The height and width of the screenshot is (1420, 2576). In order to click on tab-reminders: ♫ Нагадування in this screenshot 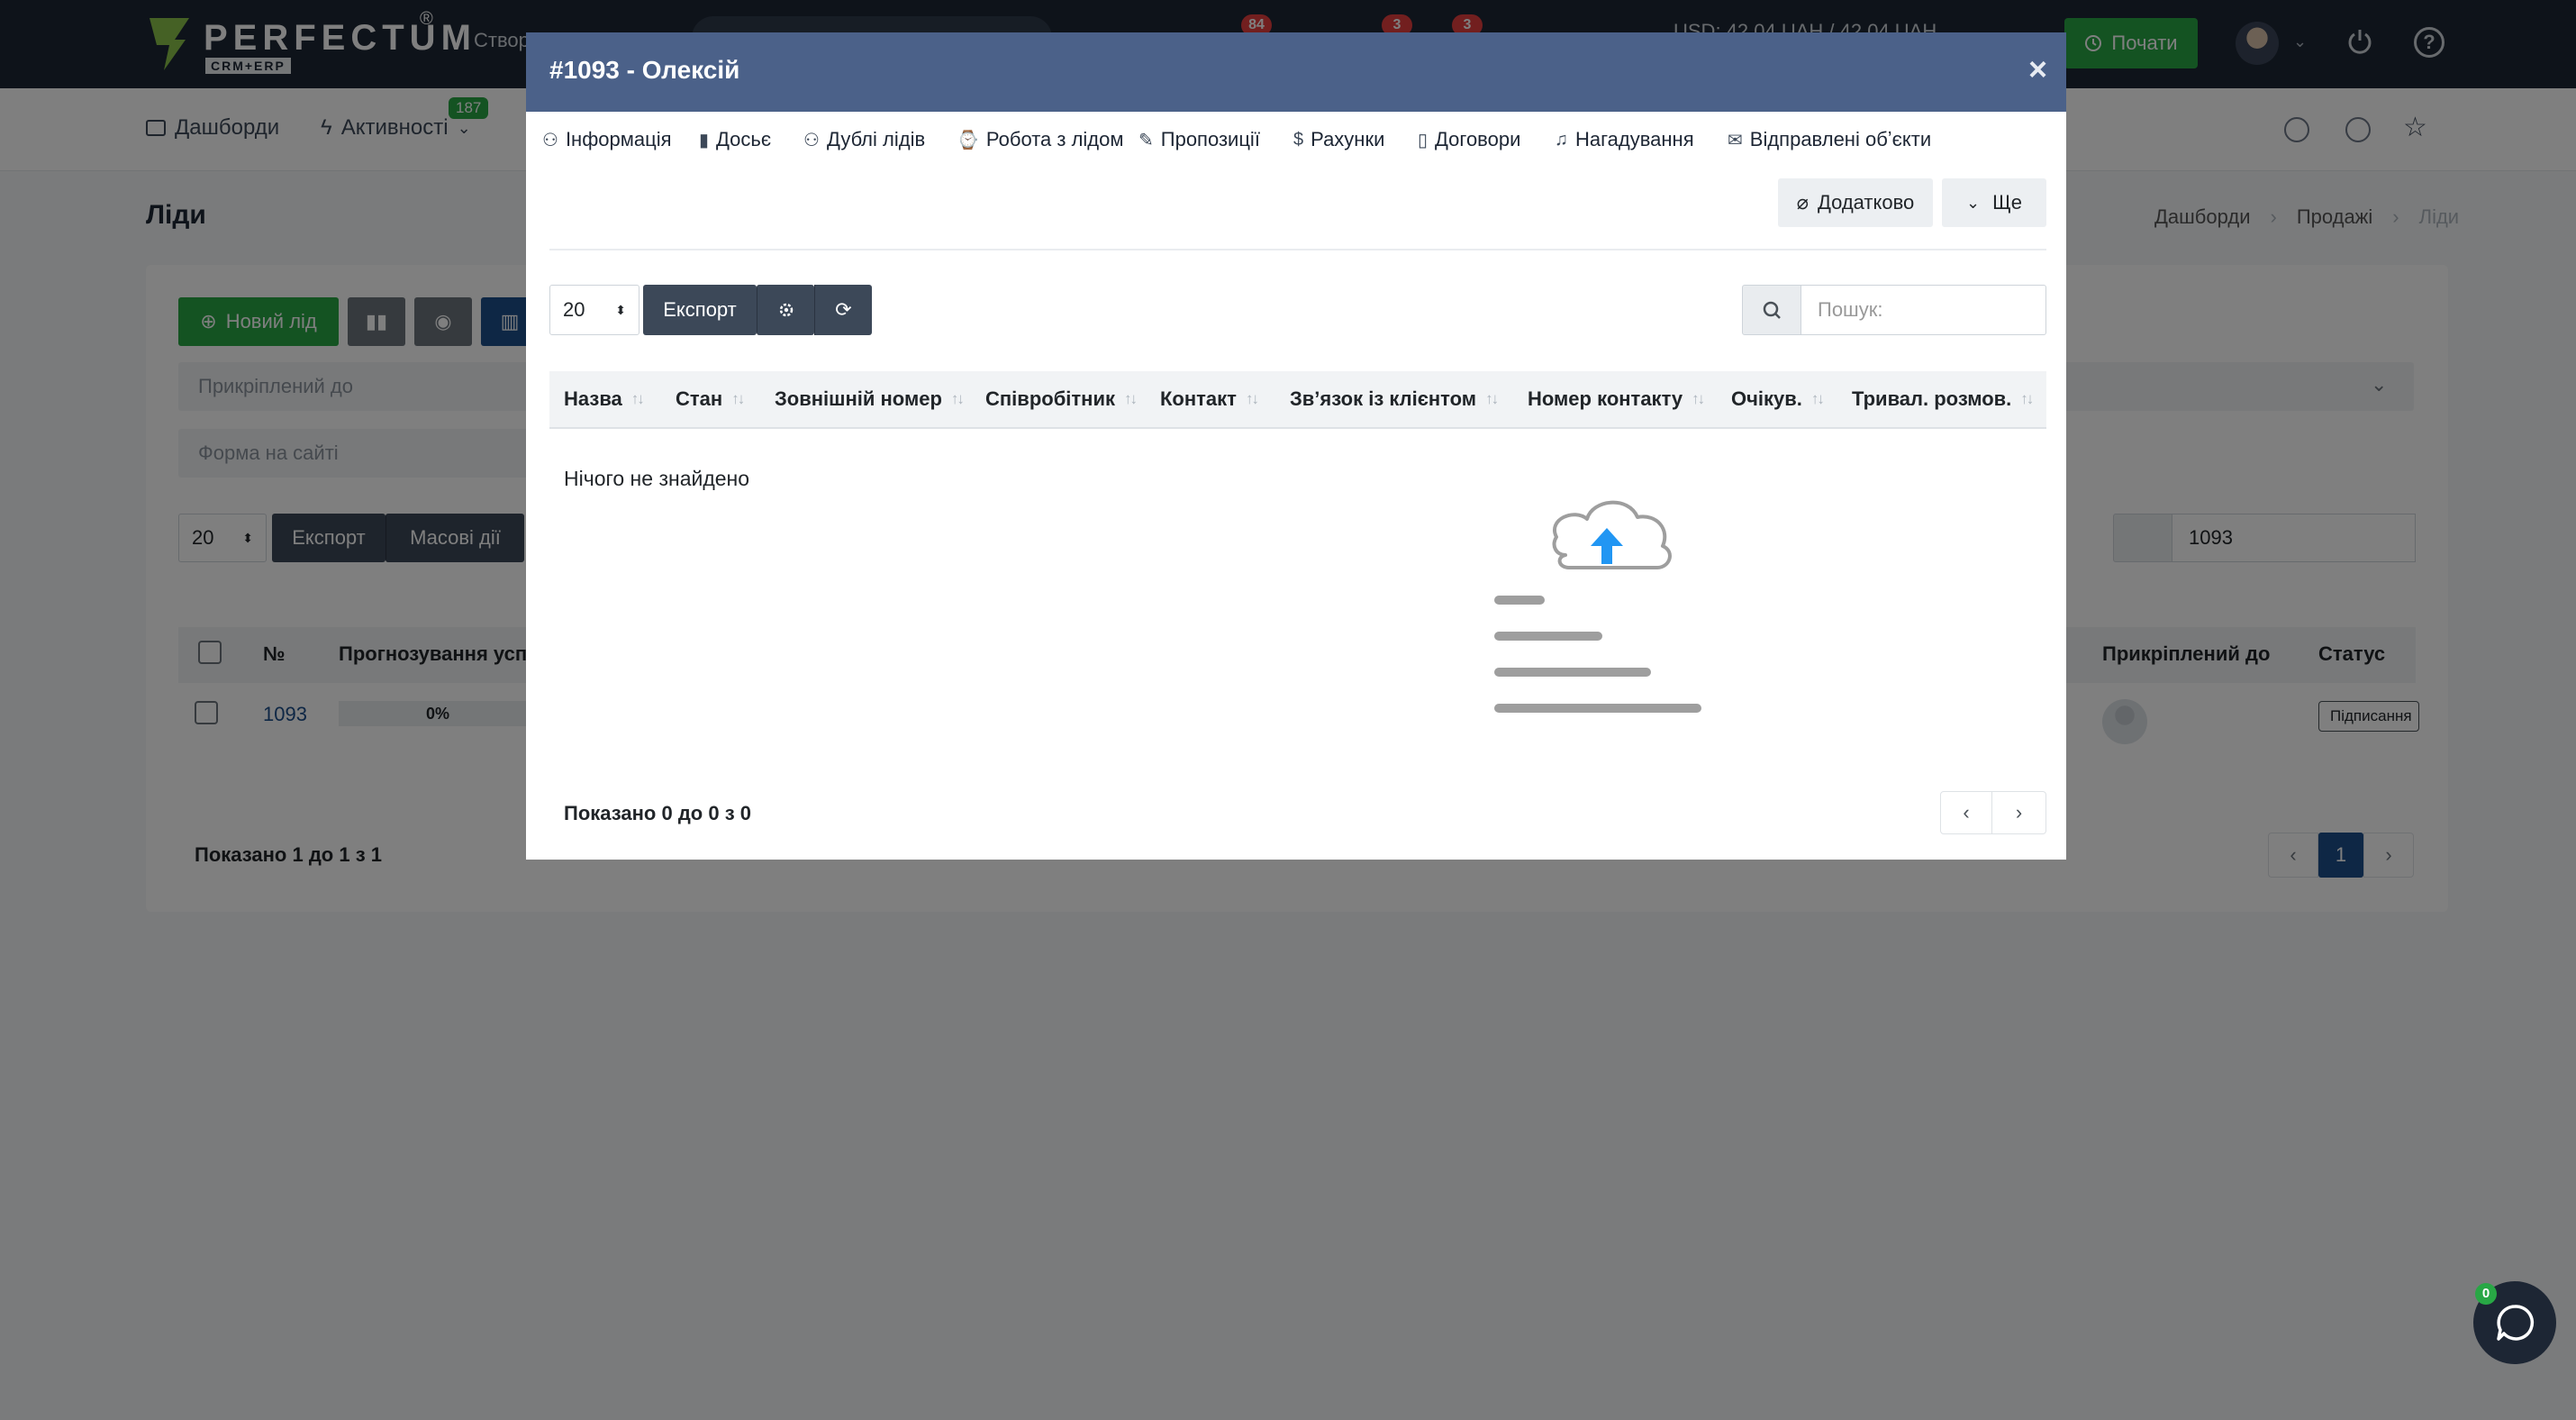, I will do `click(1625, 139)`.